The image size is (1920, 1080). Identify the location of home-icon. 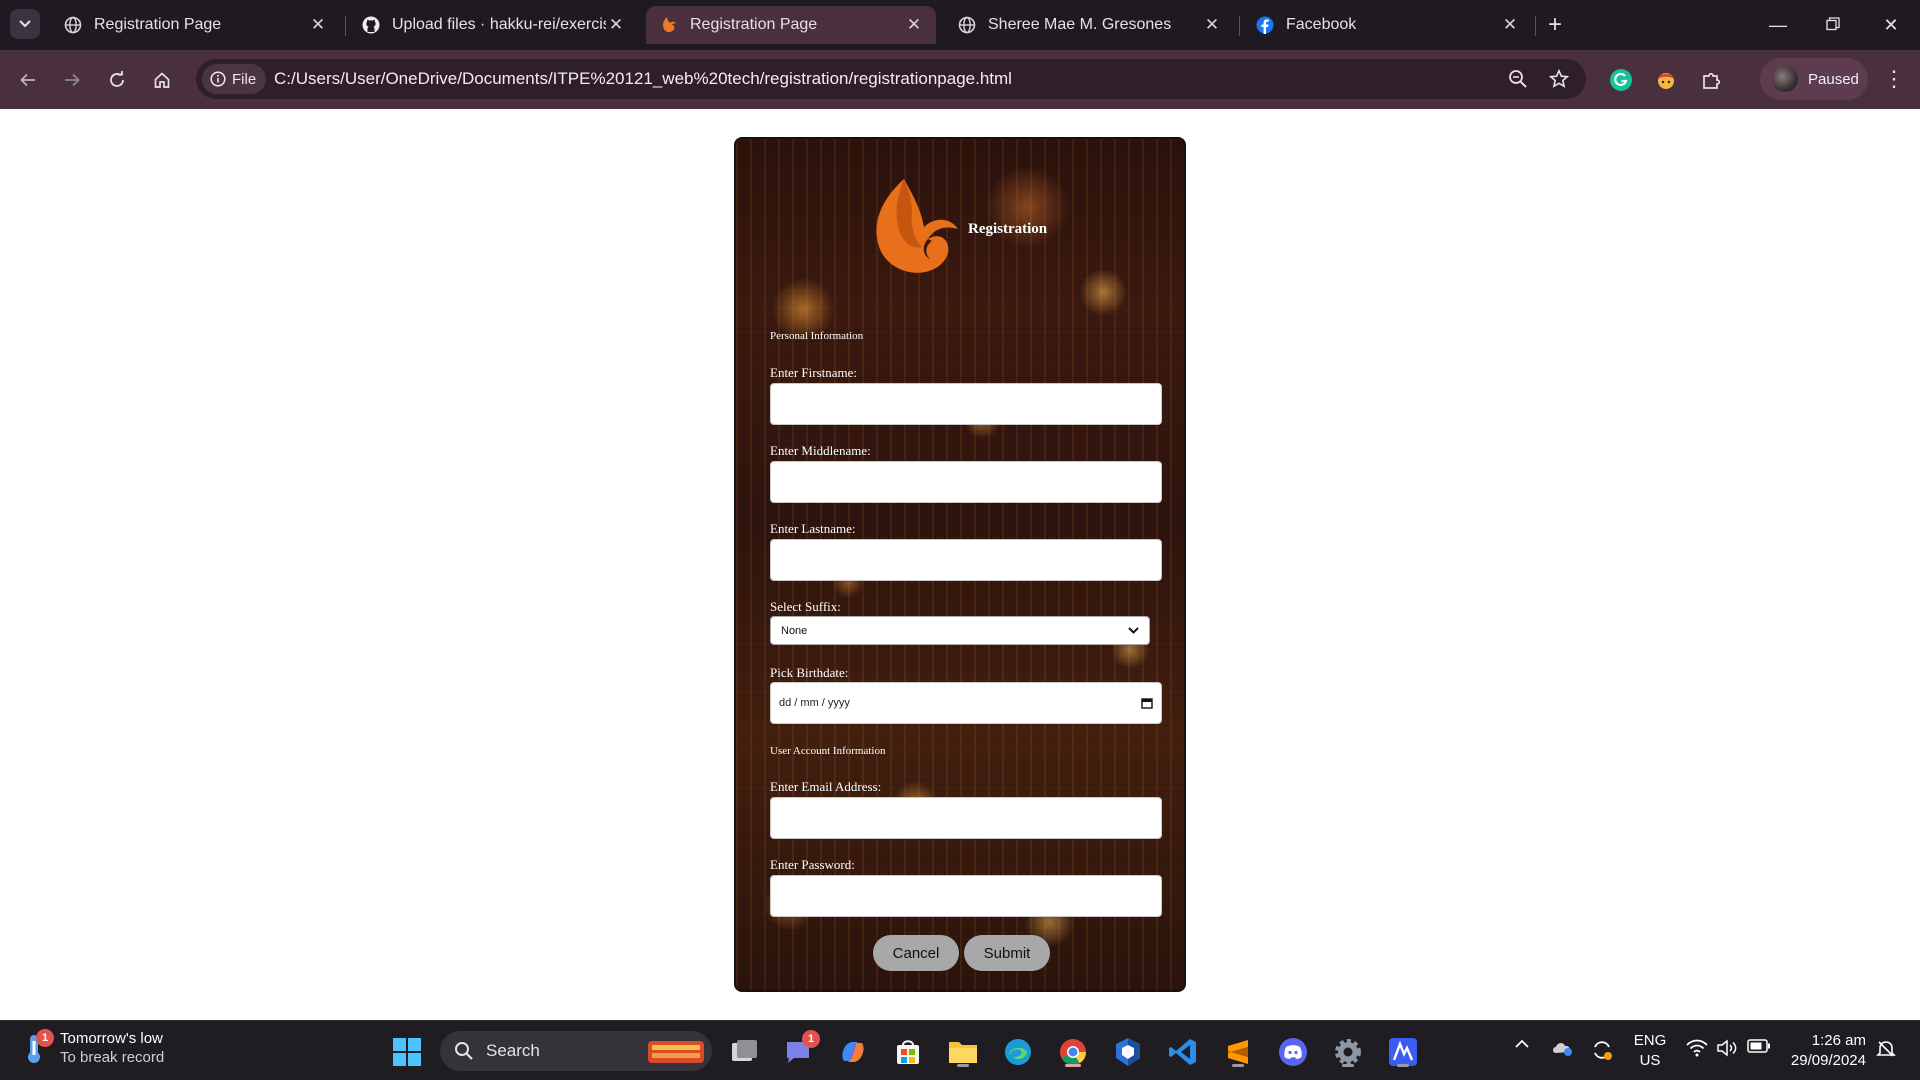
(162, 80).